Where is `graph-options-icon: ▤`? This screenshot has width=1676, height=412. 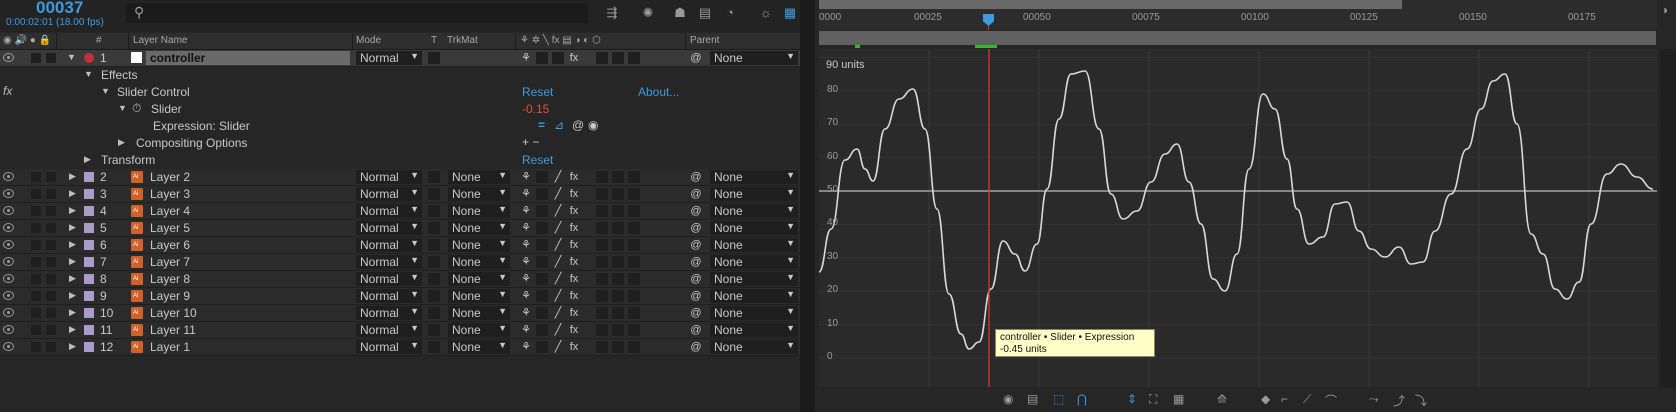
graph-options-icon: ▤ is located at coordinates (1032, 399).